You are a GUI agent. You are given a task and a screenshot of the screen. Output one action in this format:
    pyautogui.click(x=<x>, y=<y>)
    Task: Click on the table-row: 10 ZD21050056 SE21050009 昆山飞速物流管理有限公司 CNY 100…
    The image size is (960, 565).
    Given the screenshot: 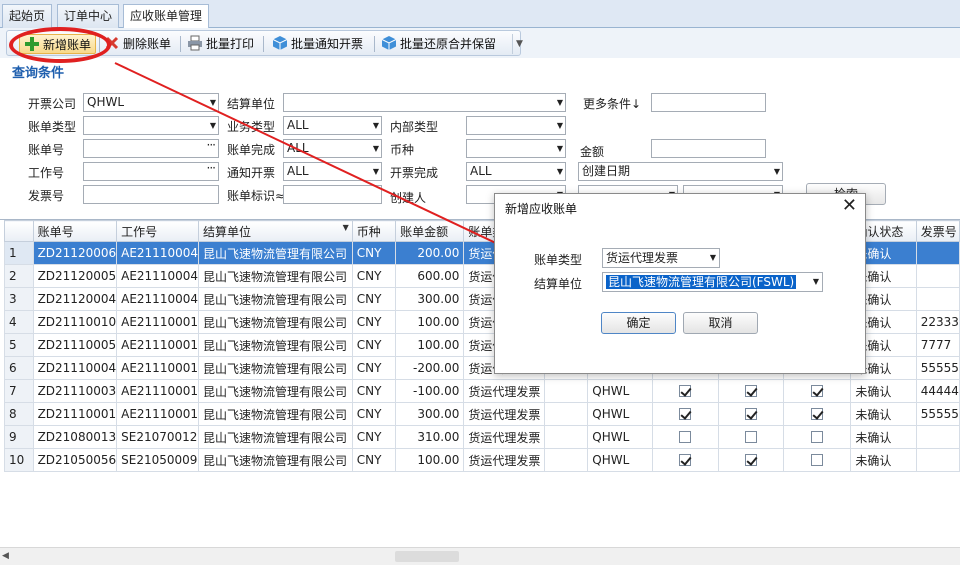 What is the action you would take?
    pyautogui.click(x=482, y=460)
    